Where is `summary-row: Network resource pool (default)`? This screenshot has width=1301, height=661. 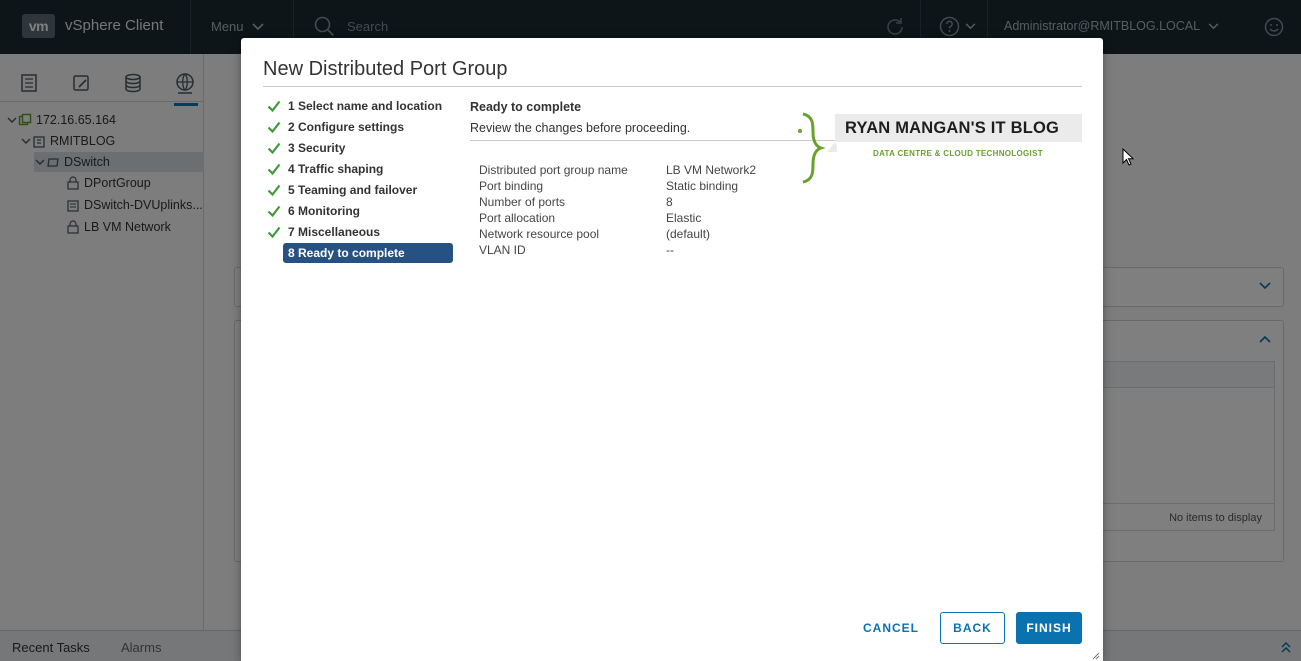
summary-row: Network resource pool (default) is located at coordinates (669, 235).